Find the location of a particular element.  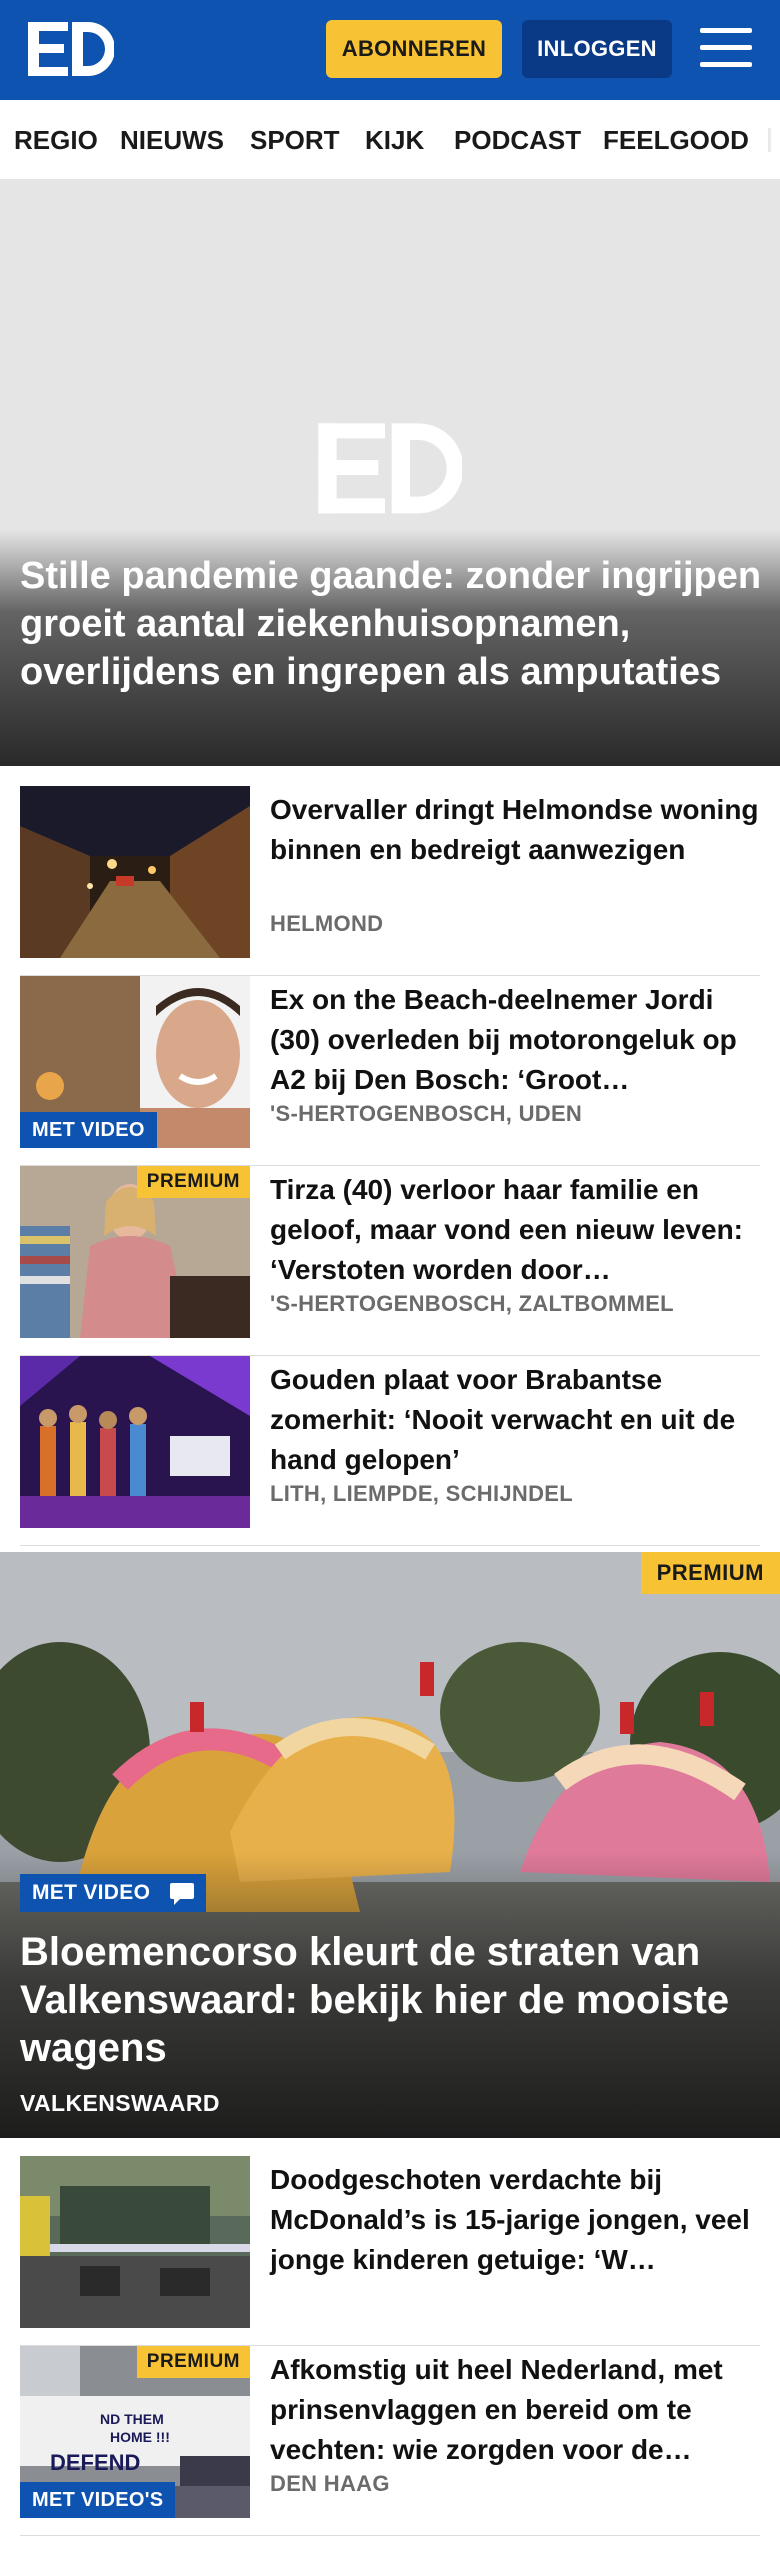

banner-text: DEFEND is located at coordinates (95, 2462).